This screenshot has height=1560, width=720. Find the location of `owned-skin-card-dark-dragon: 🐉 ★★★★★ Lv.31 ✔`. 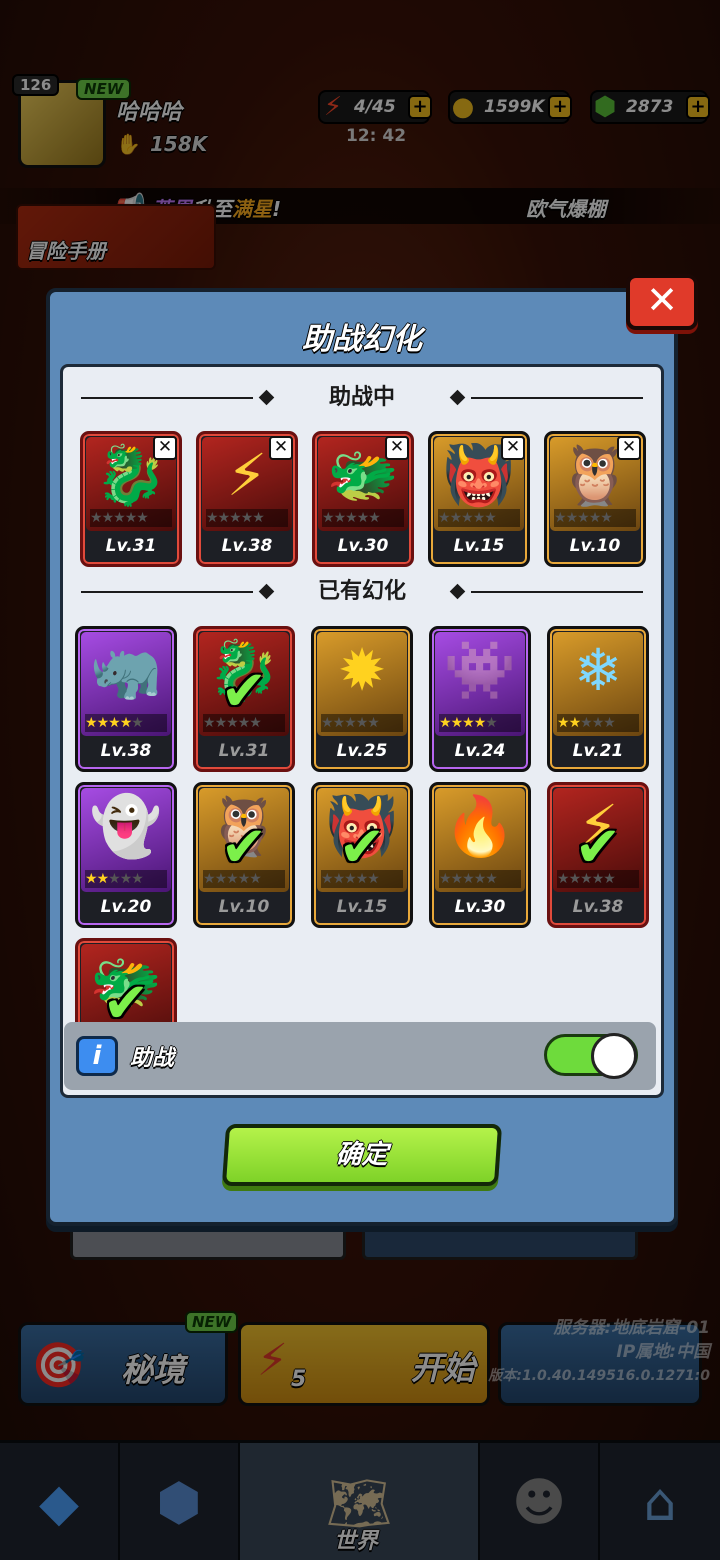

owned-skin-card-dark-dragon: 🐉 ★★★★★ Lv.31 ✔ is located at coordinates (244, 699).